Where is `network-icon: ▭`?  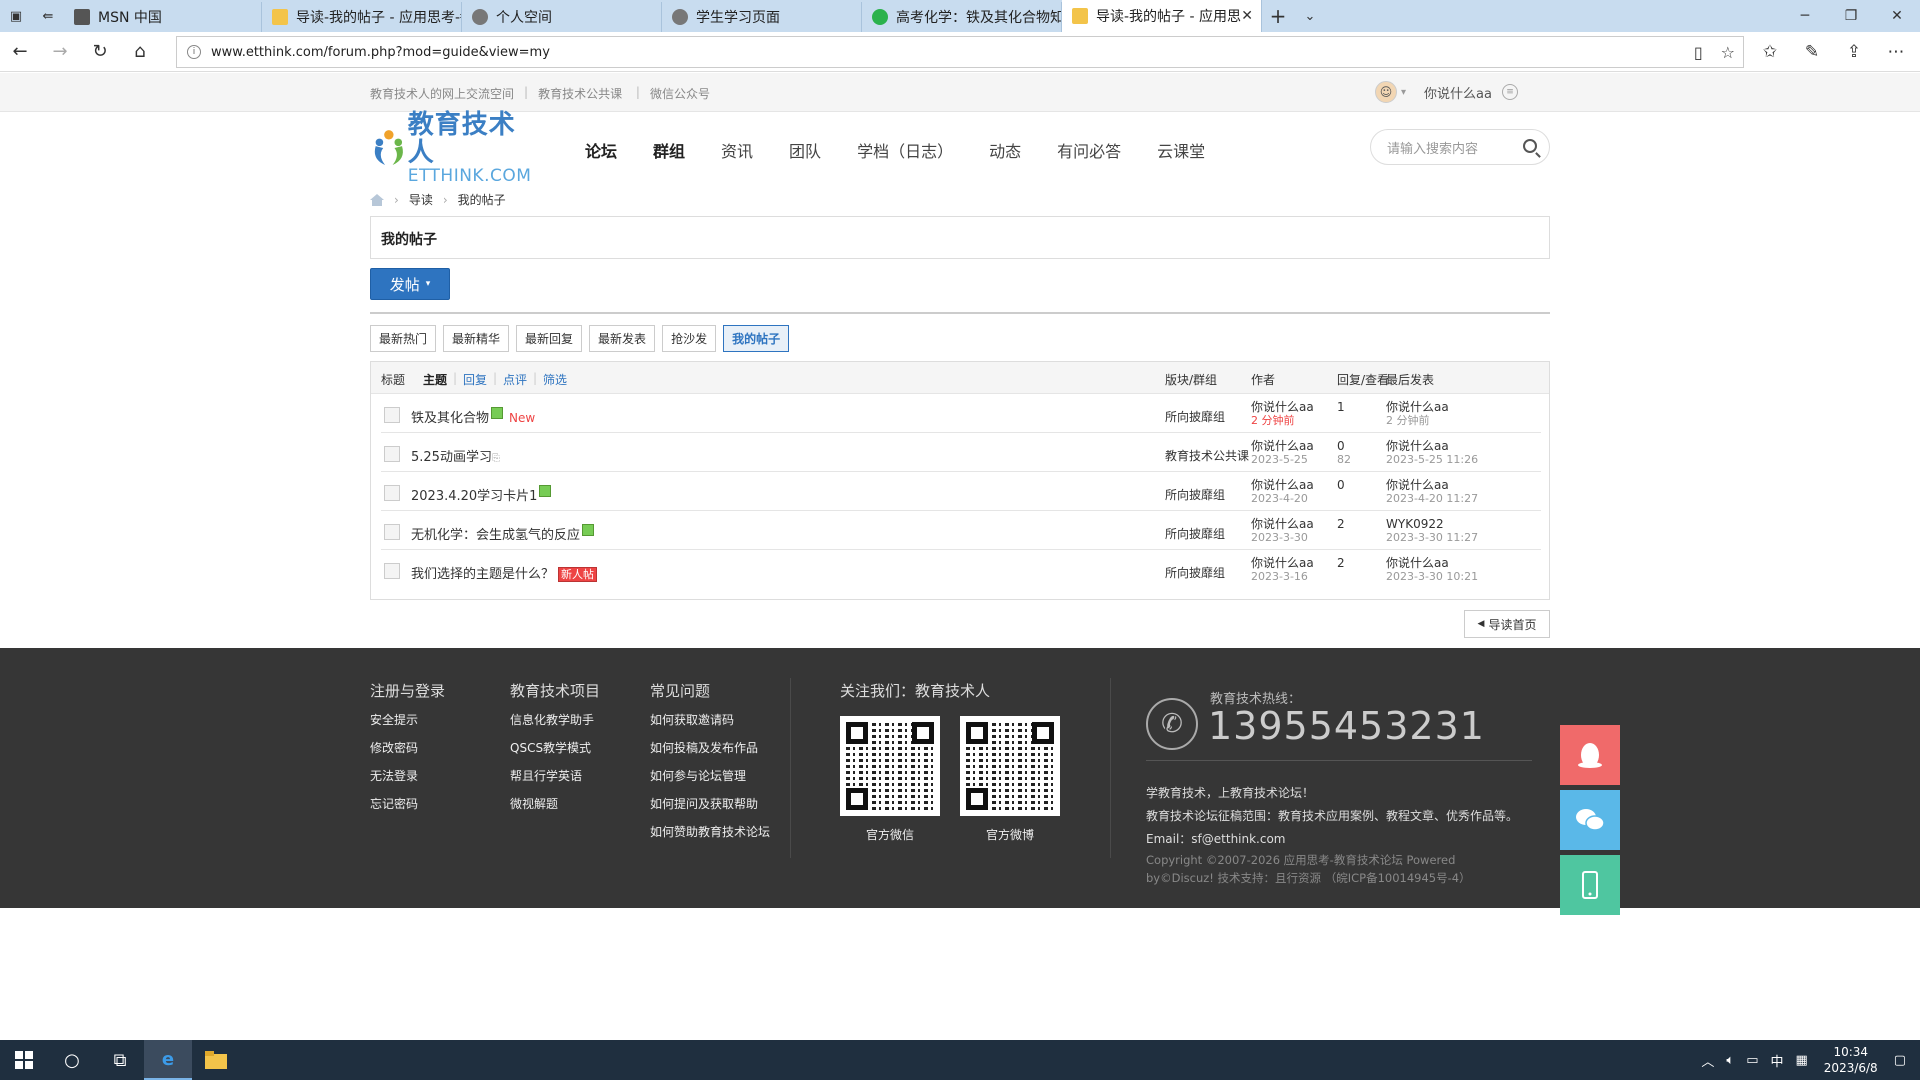 network-icon: ▭ is located at coordinates (1752, 1060).